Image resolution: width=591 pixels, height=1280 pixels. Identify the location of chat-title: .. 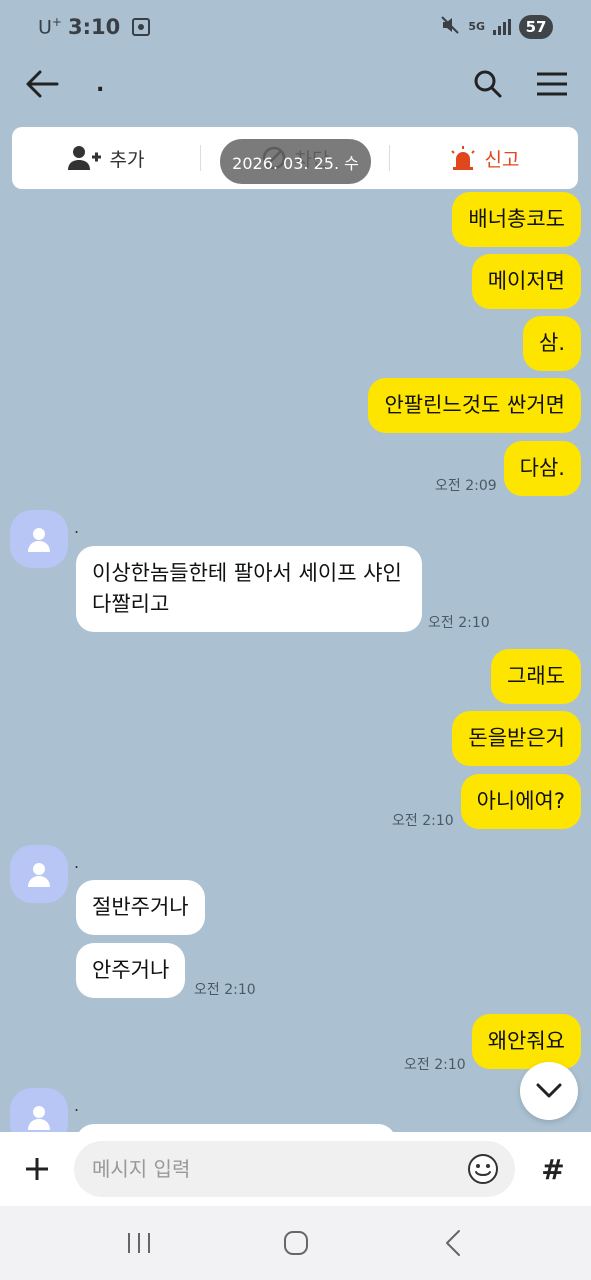
(100, 84).